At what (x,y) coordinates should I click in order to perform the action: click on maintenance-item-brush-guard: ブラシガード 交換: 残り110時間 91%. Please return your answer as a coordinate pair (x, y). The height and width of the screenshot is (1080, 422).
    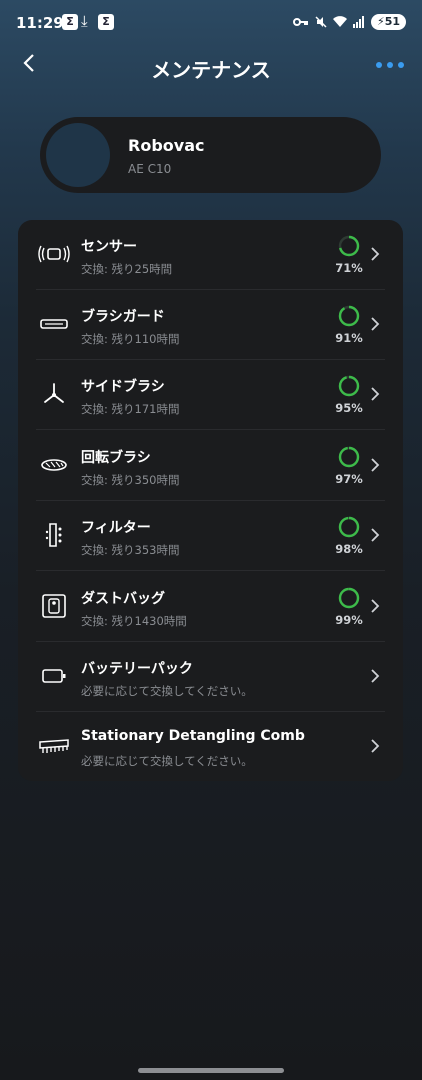
    Looking at the image, I should click on (210, 325).